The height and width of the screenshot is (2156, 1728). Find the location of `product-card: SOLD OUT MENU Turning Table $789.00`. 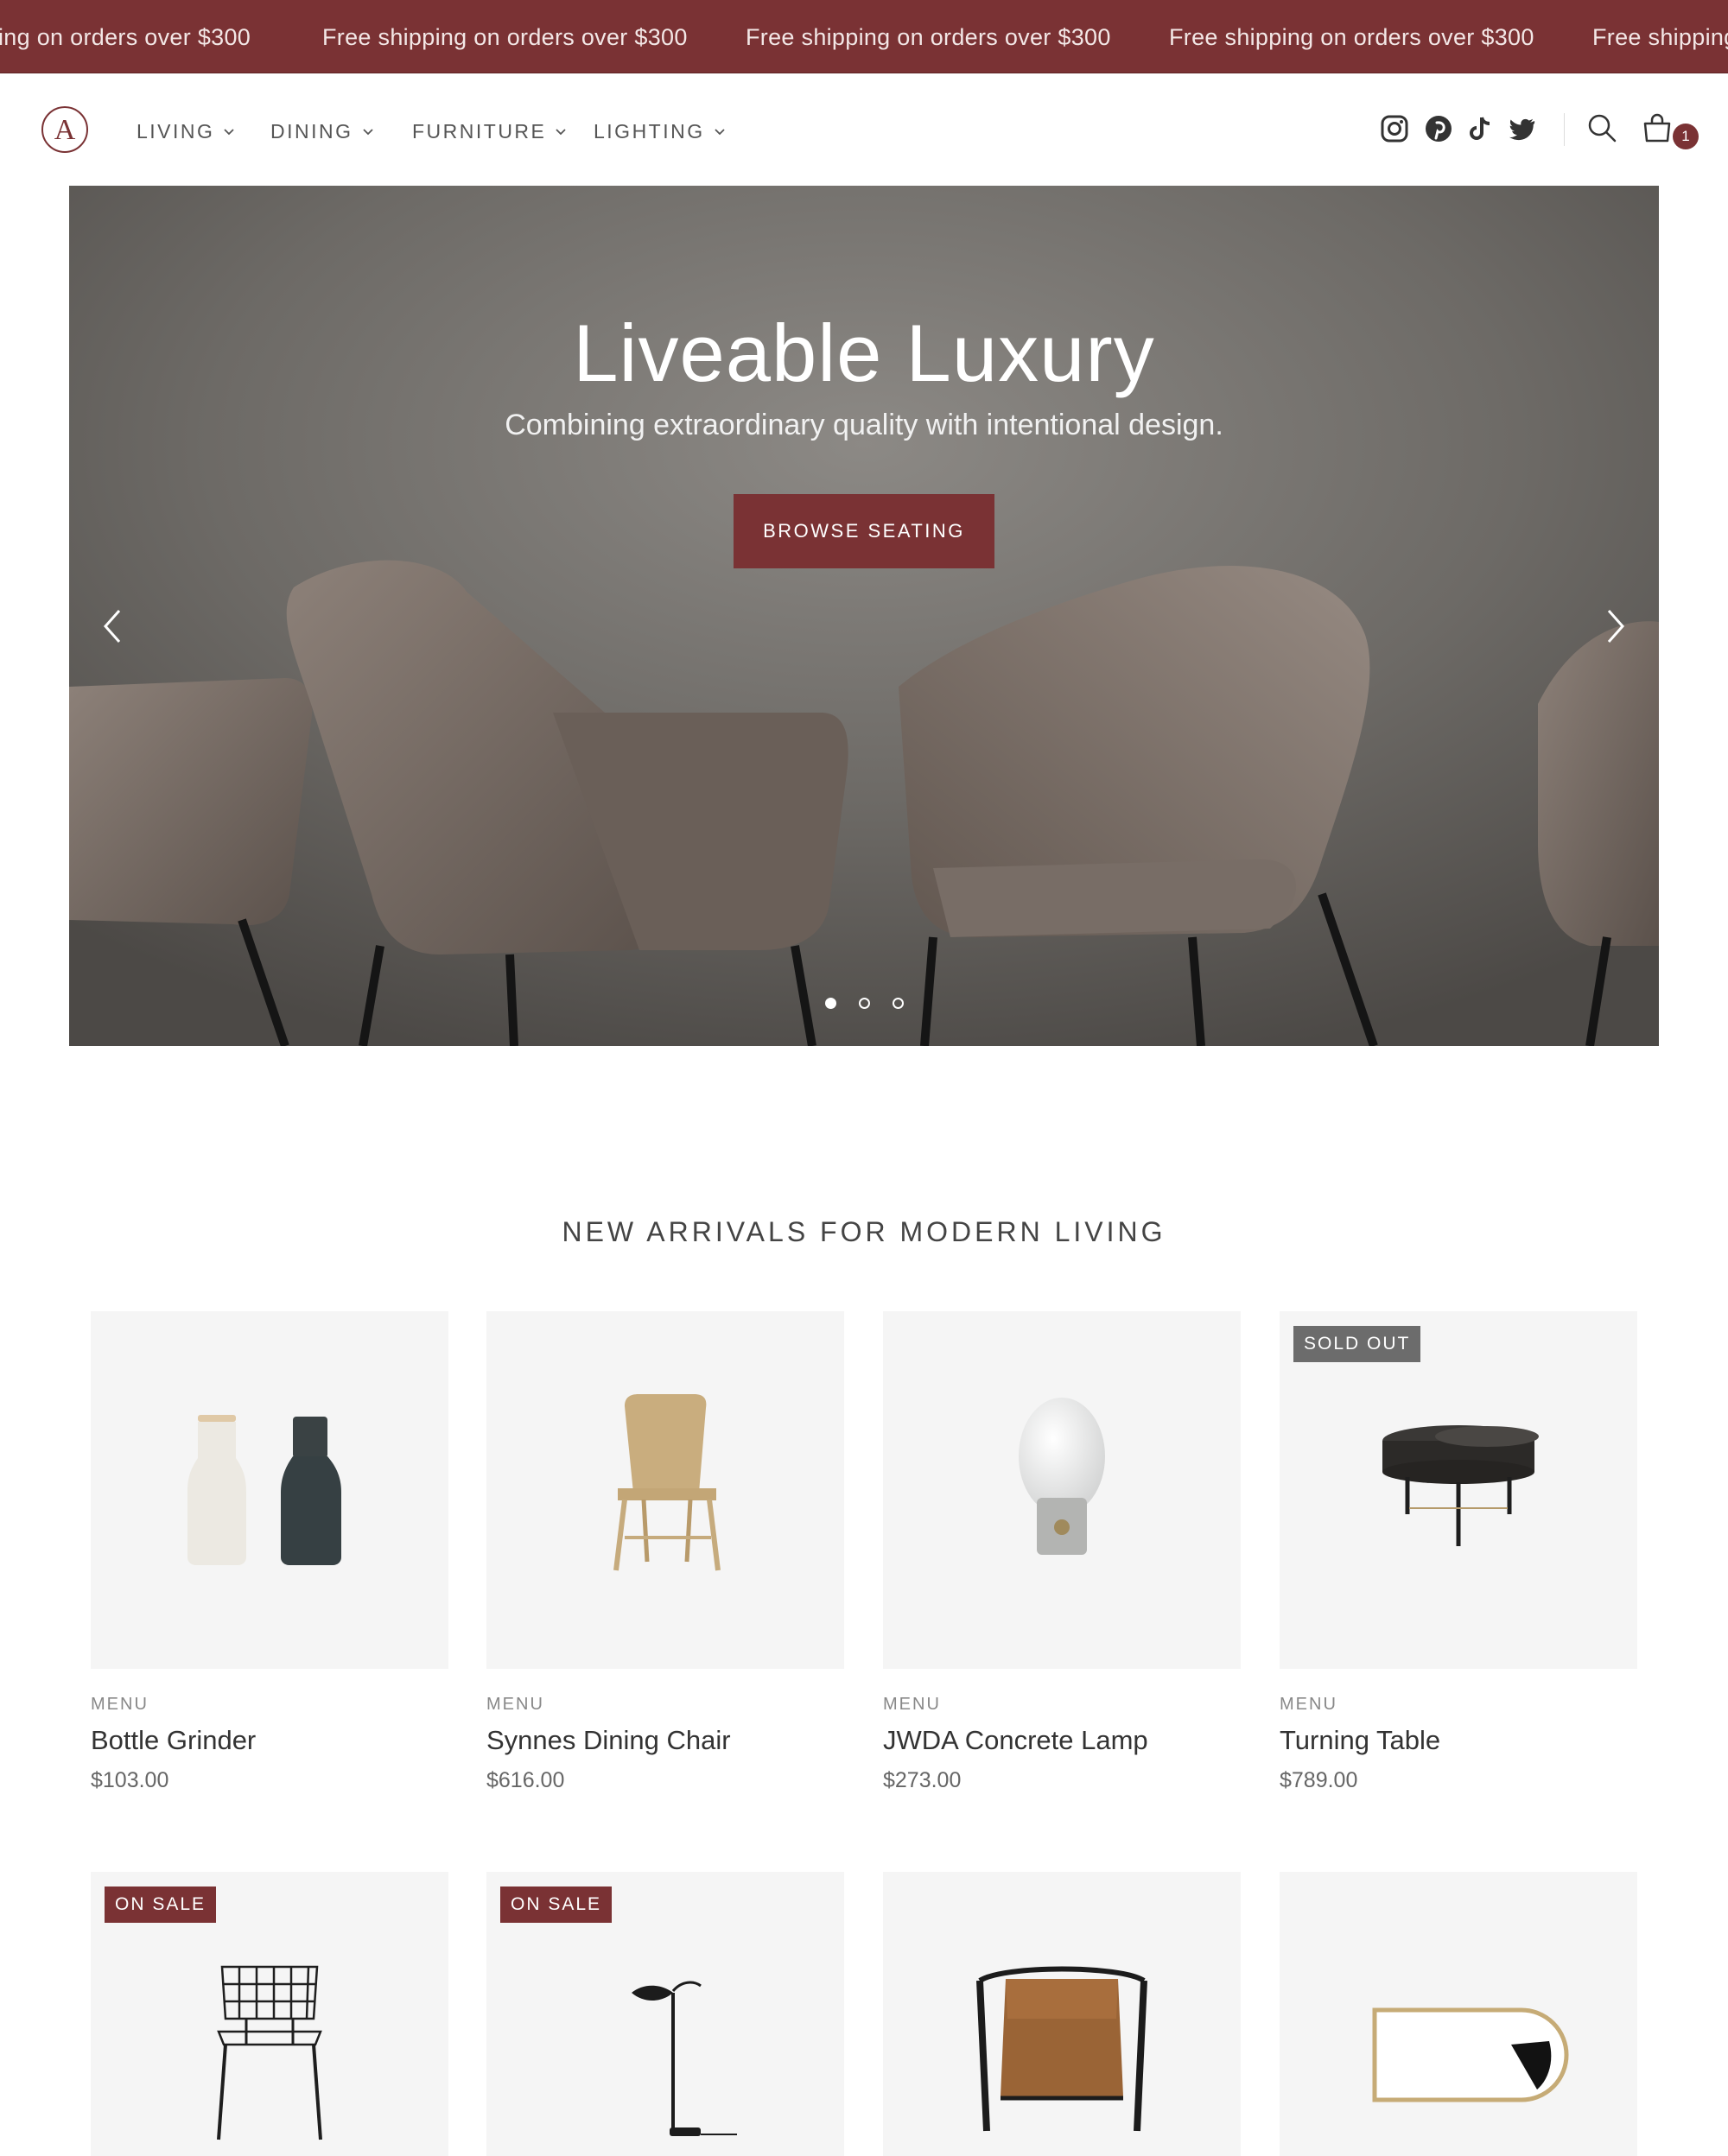

product-card: SOLD OUT MENU Turning Table $789.00 is located at coordinates (1458, 1552).